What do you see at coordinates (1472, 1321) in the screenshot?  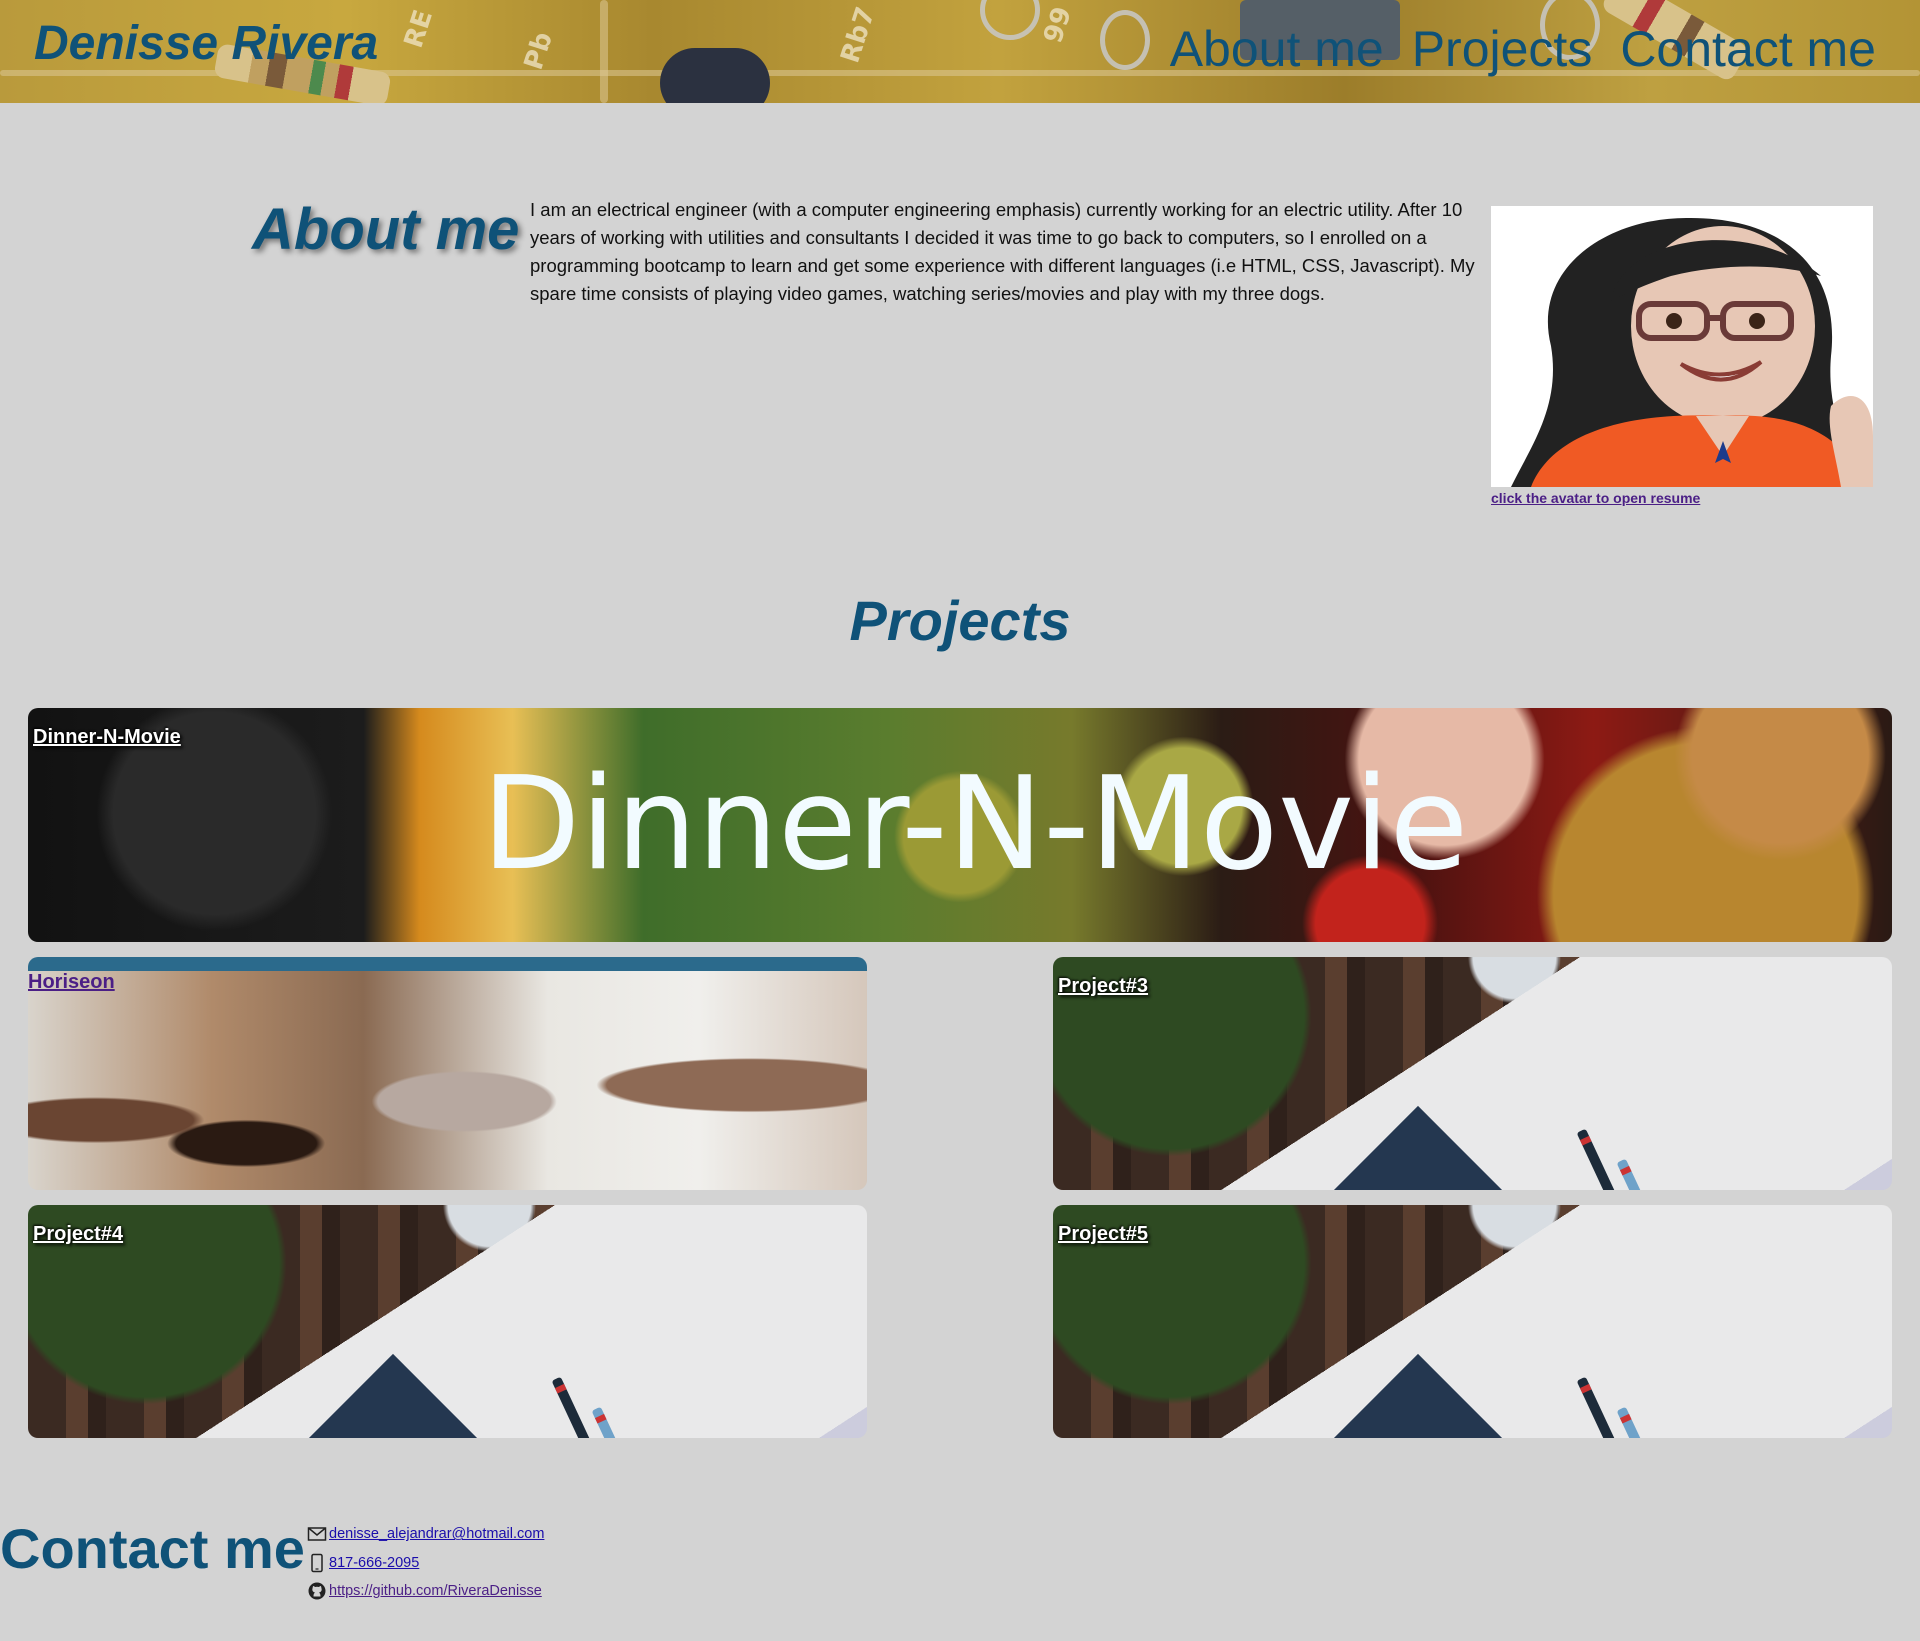 I see `project-card-5: Project#5` at bounding box center [1472, 1321].